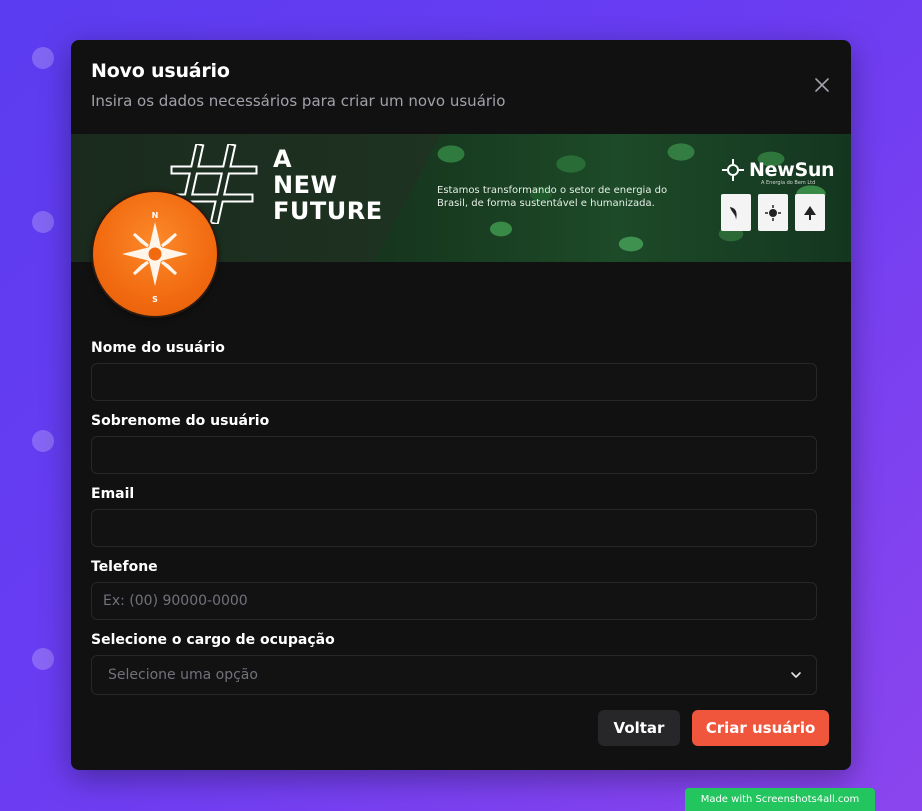  Describe the element at coordinates (158, 348) in the screenshot. I see `first-name-label: Nome do usuário` at that location.